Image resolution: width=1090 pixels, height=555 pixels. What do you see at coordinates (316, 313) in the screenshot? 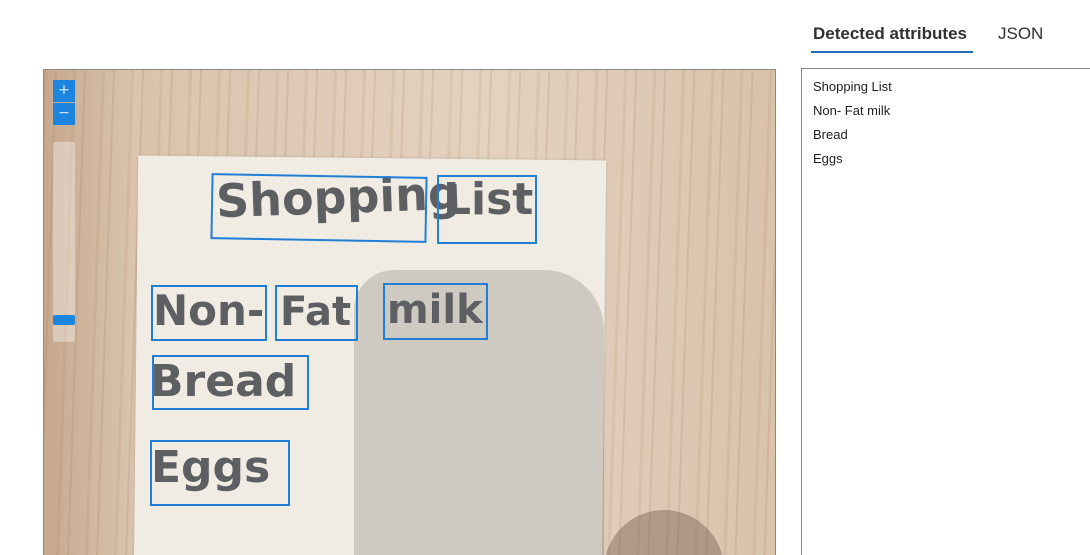
I see `detection-box-fat` at bounding box center [316, 313].